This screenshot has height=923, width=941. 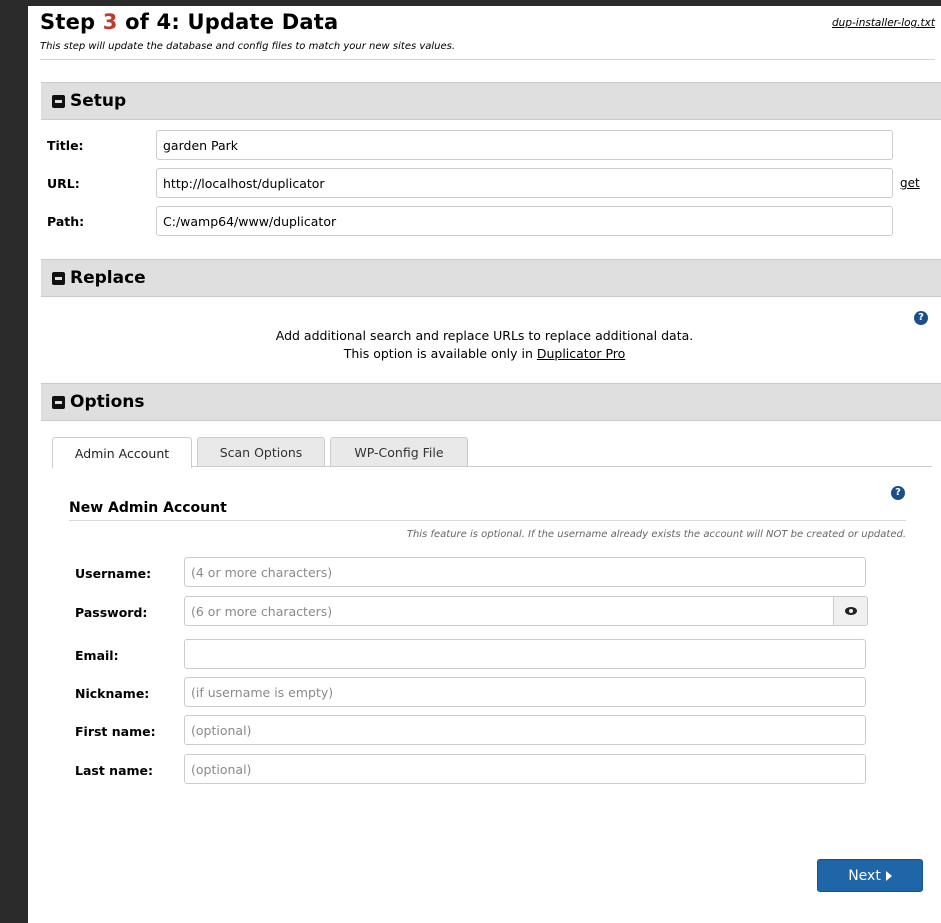 What do you see at coordinates (115, 731) in the screenshot?
I see `first-name-label: First name:` at bounding box center [115, 731].